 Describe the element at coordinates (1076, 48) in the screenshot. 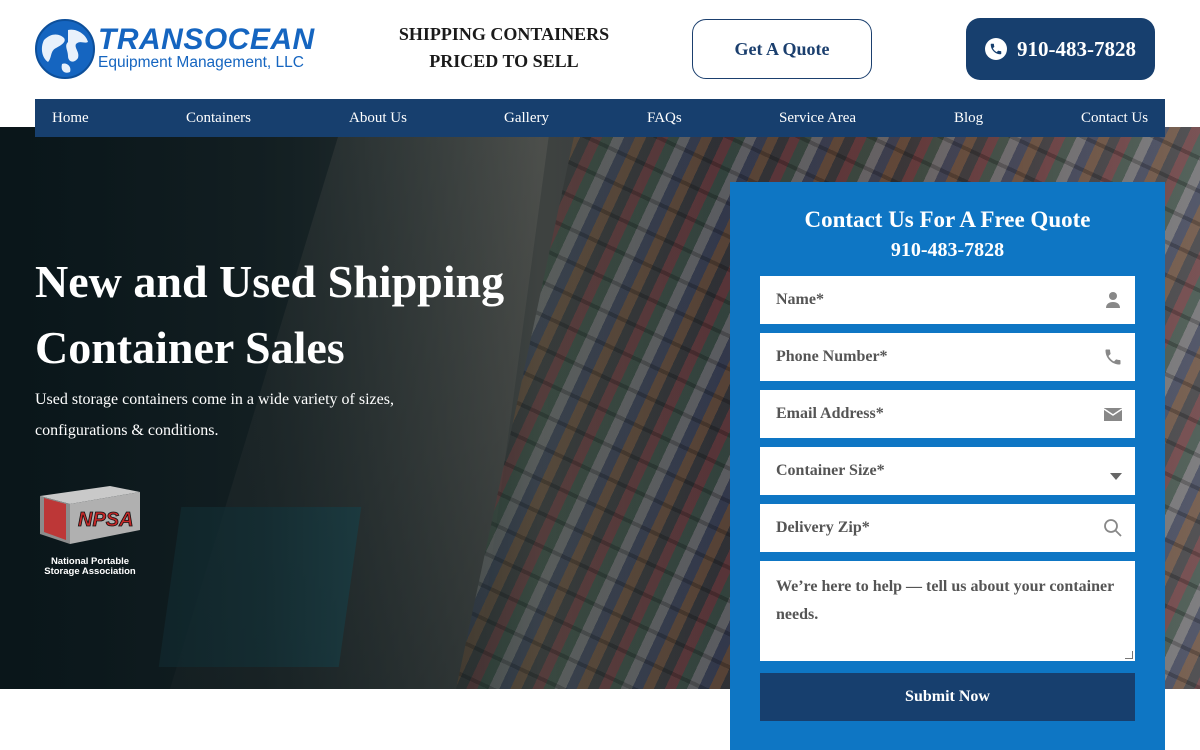

I see `phone-button-label: 910-483-7828` at that location.